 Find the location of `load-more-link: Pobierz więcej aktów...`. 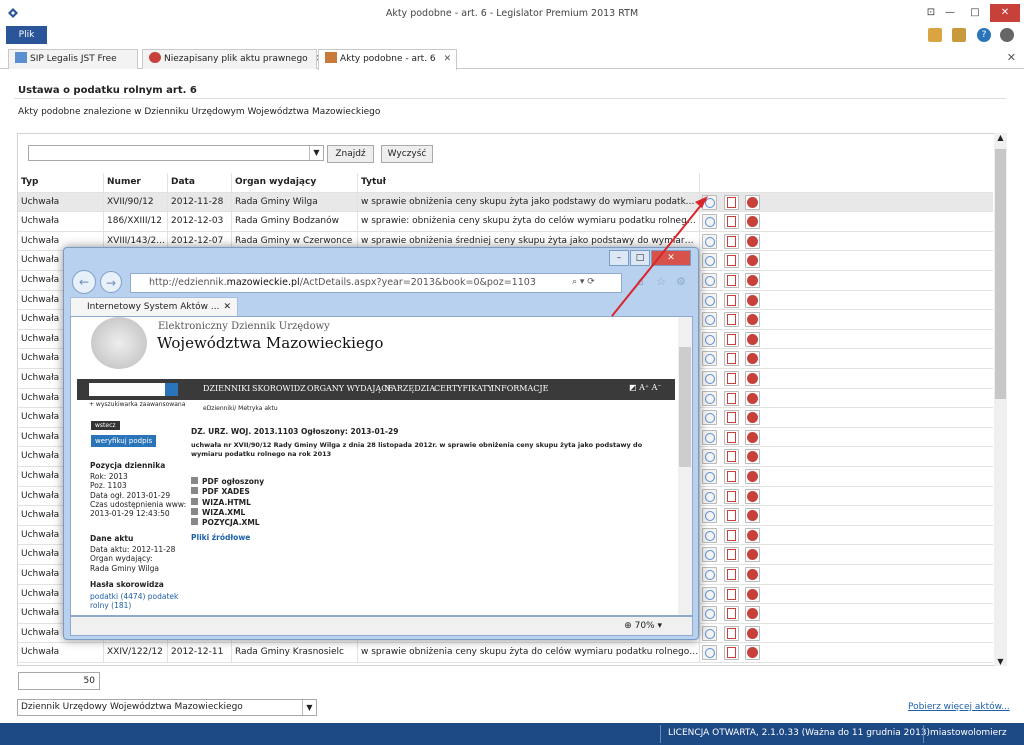

load-more-link: Pobierz więcej aktów... is located at coordinates (959, 707).